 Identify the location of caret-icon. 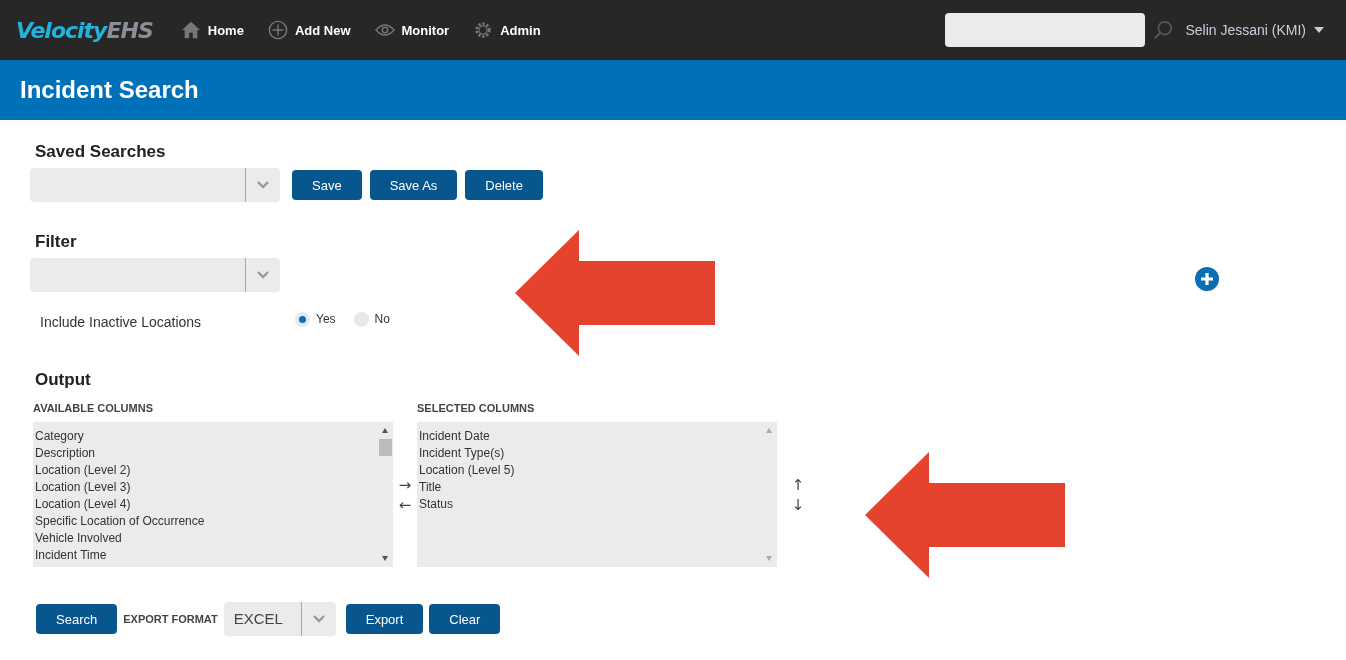
(1319, 30).